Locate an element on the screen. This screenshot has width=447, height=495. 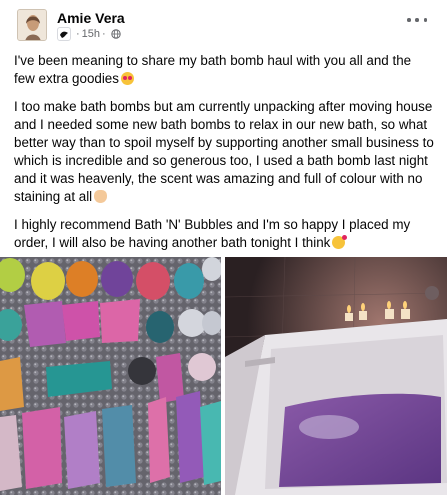
author-name: Amie Vera is located at coordinates (91, 18).